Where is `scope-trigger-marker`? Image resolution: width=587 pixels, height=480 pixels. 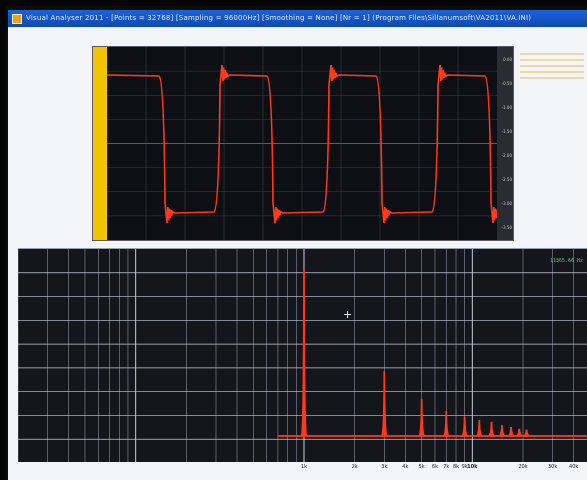 scope-trigger-marker is located at coordinates (100, 143).